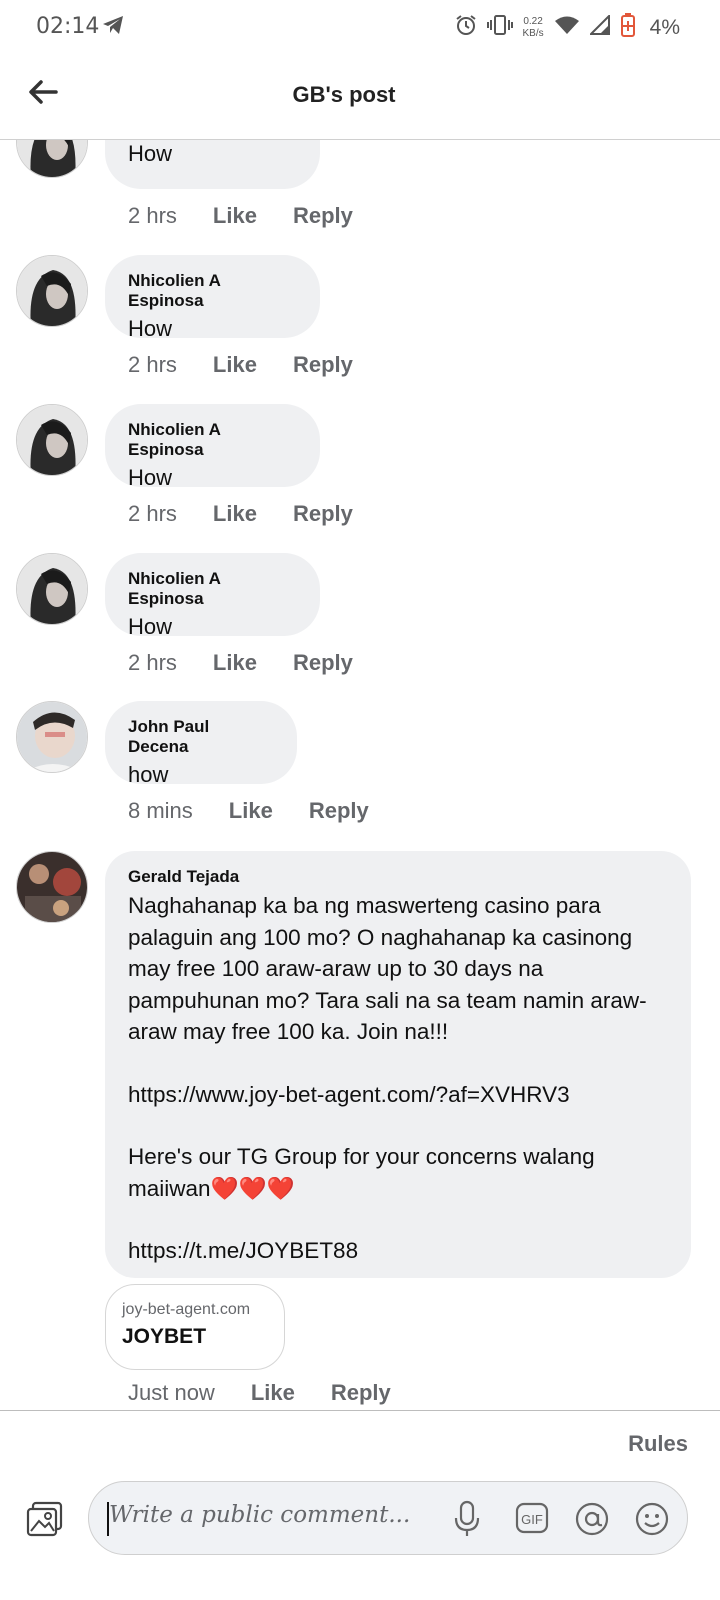 This screenshot has height=1600, width=720. What do you see at coordinates (397, 1251) in the screenshot?
I see `comment-link: https://t.me/JOYBET88` at bounding box center [397, 1251].